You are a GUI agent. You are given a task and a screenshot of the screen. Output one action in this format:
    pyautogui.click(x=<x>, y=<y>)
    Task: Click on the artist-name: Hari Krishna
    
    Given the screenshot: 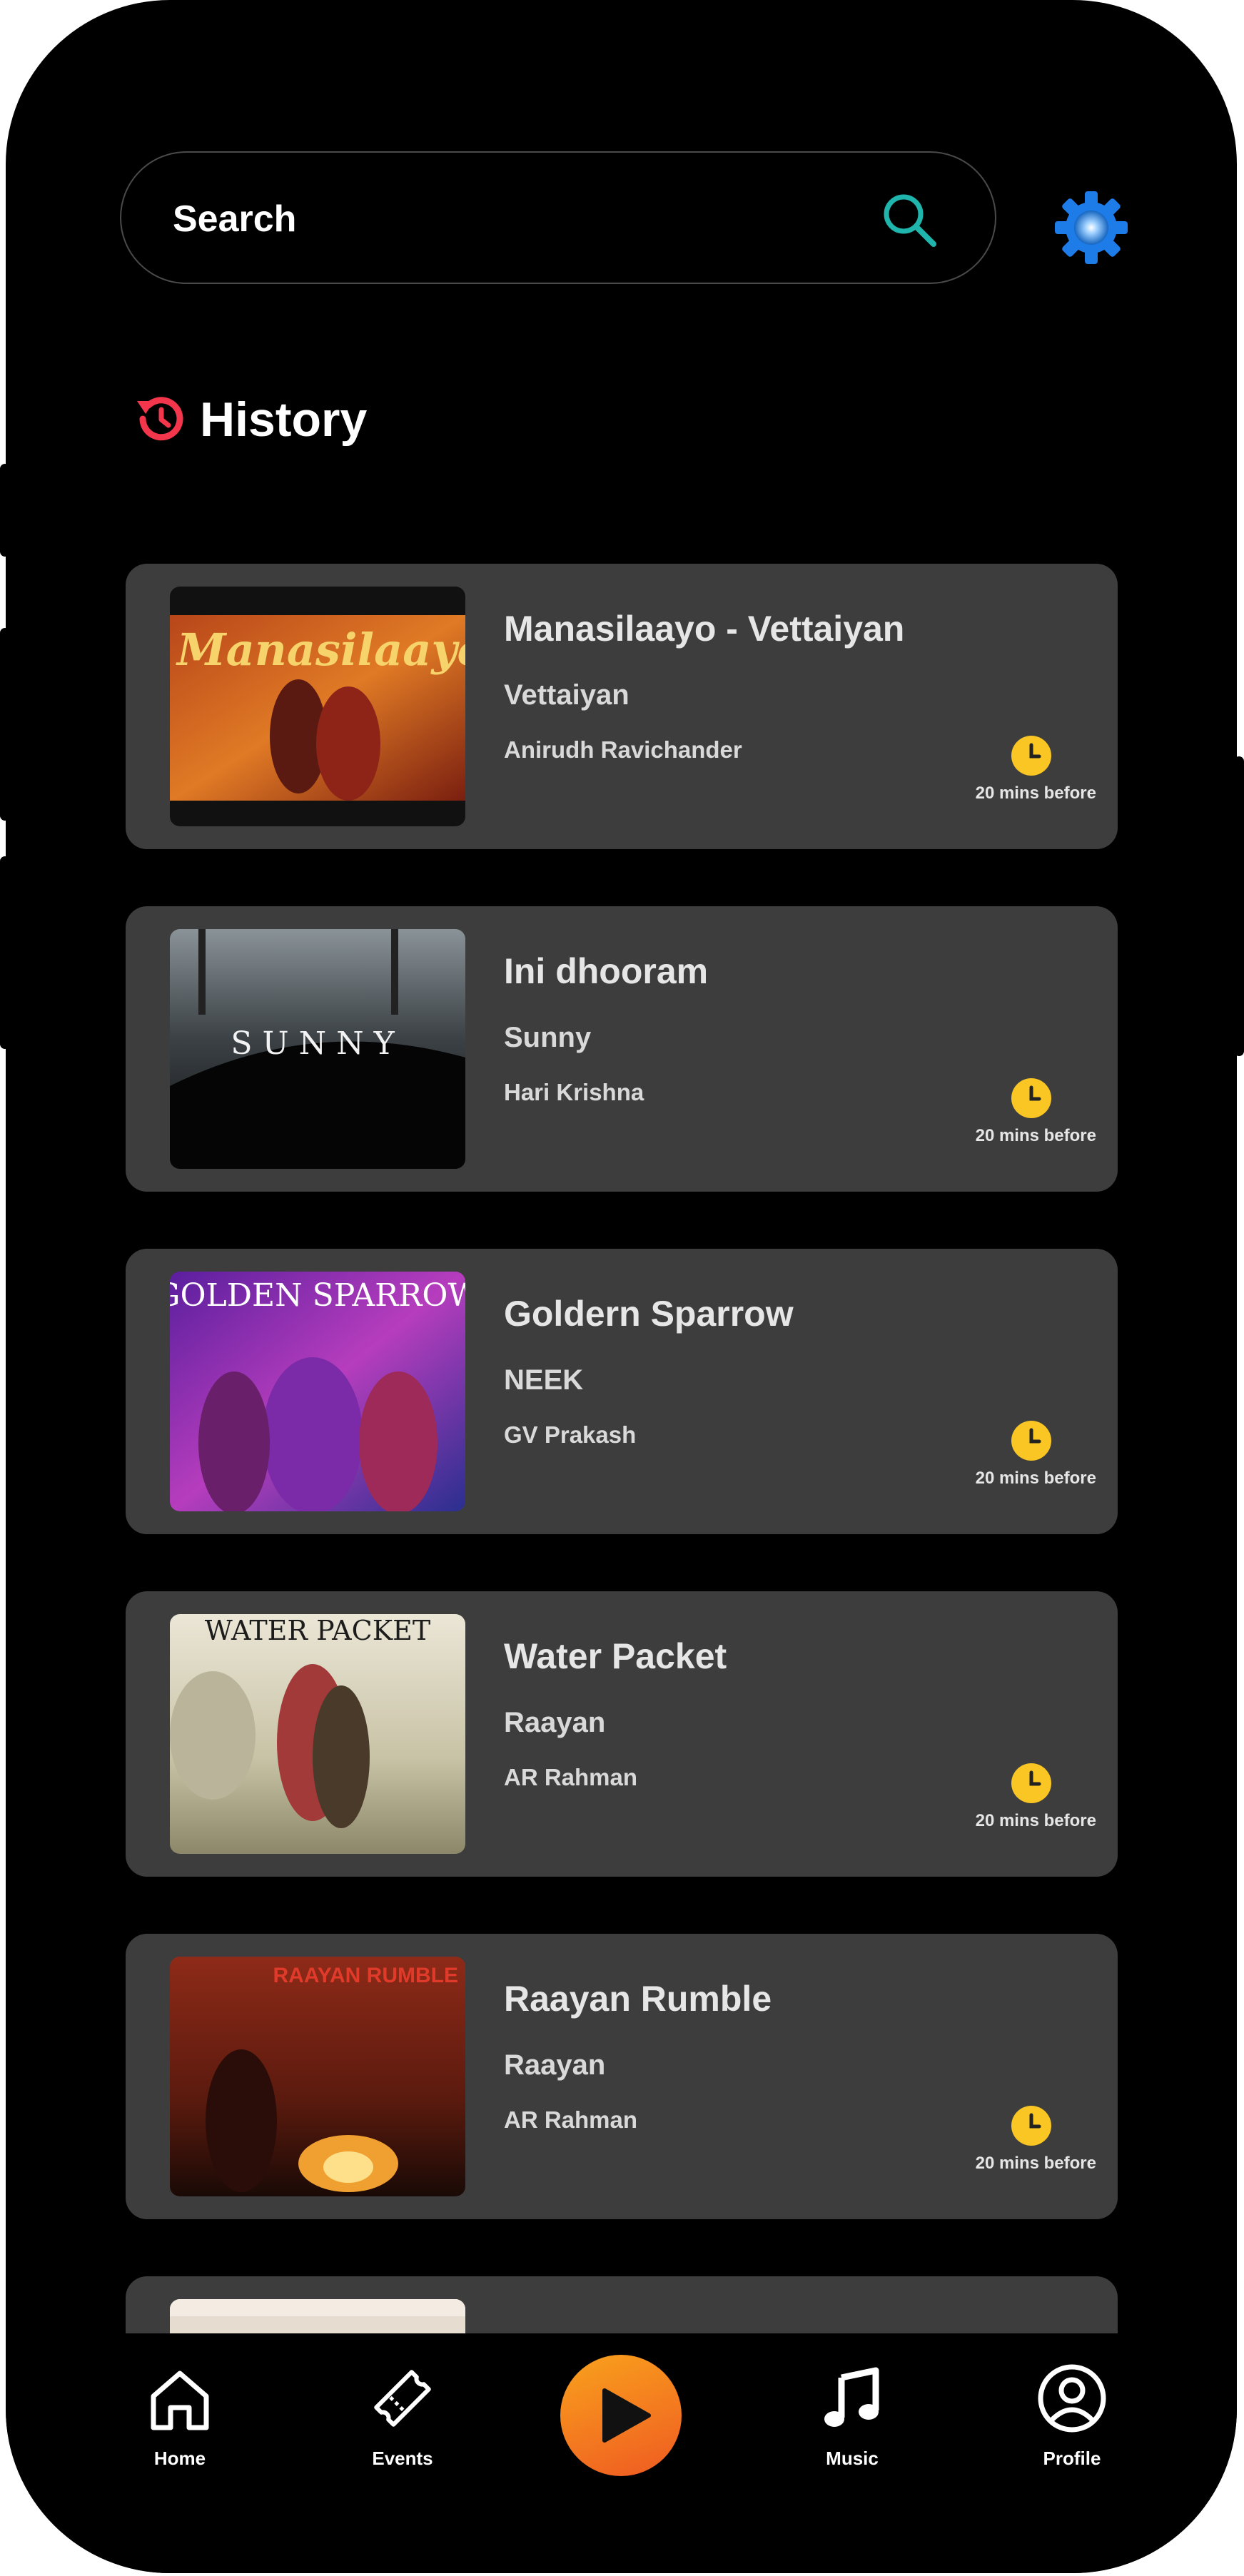 What is the action you would take?
    pyautogui.click(x=574, y=1092)
    